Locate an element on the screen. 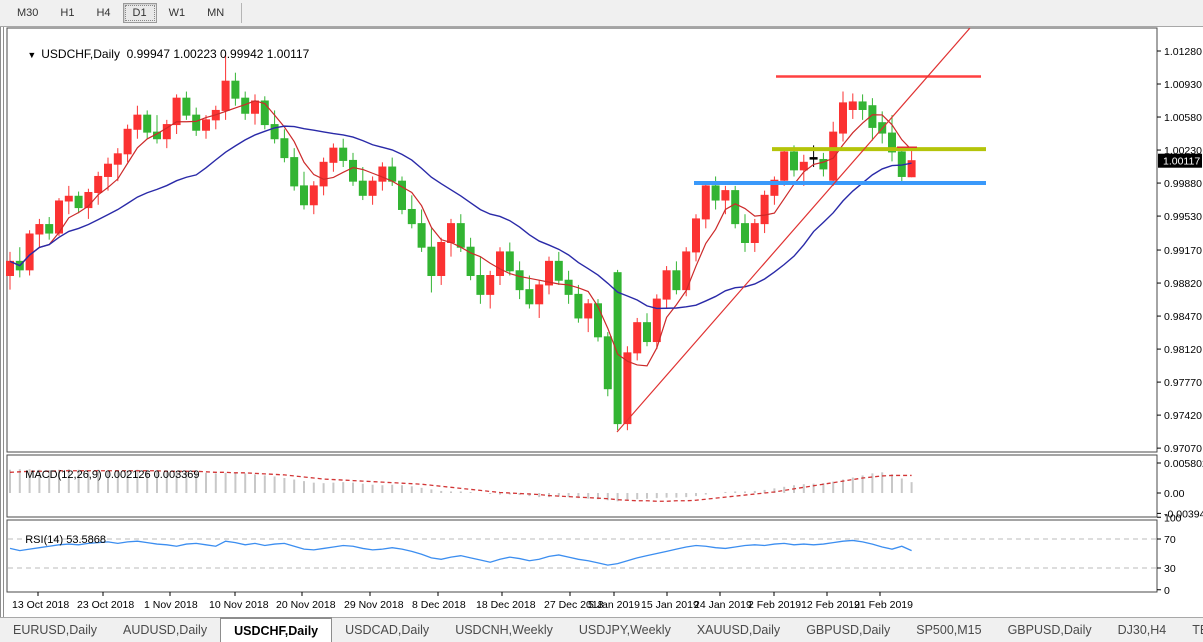 The image size is (1203, 642). tab-dj30-h4: DJ30,H4 is located at coordinates (1142, 630).